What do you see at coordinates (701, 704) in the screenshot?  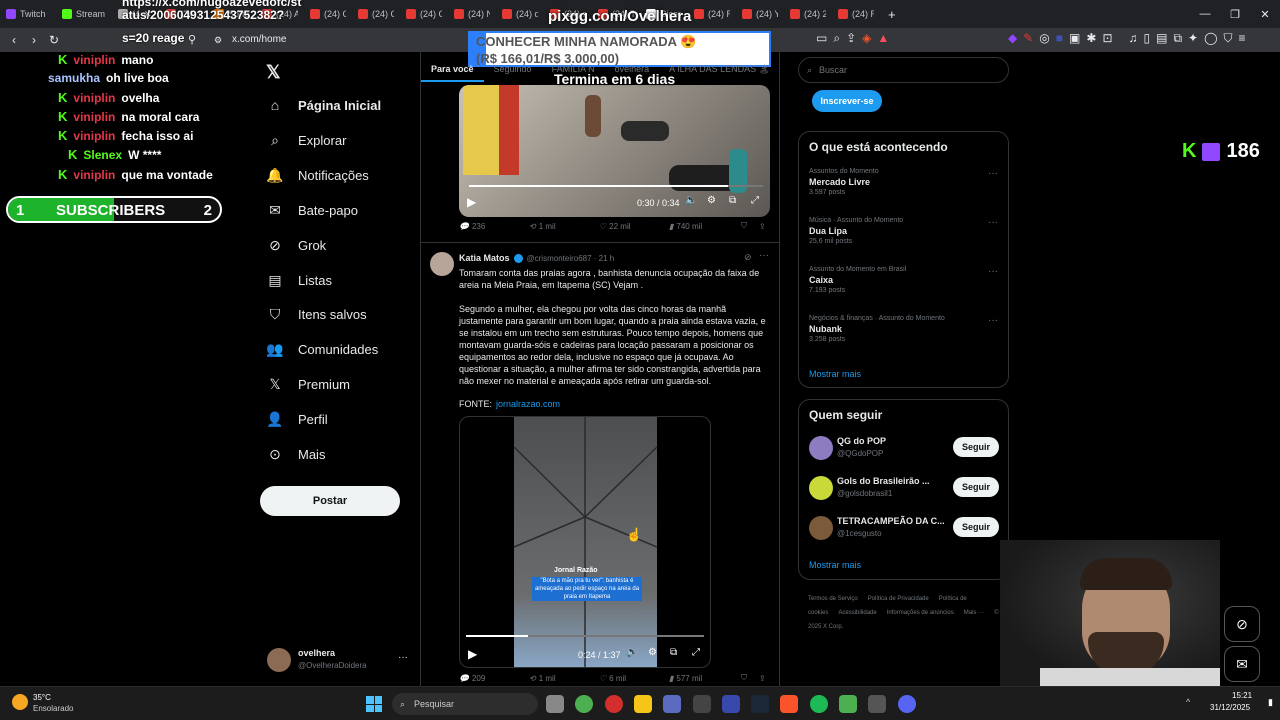 I see `github-icon` at bounding box center [701, 704].